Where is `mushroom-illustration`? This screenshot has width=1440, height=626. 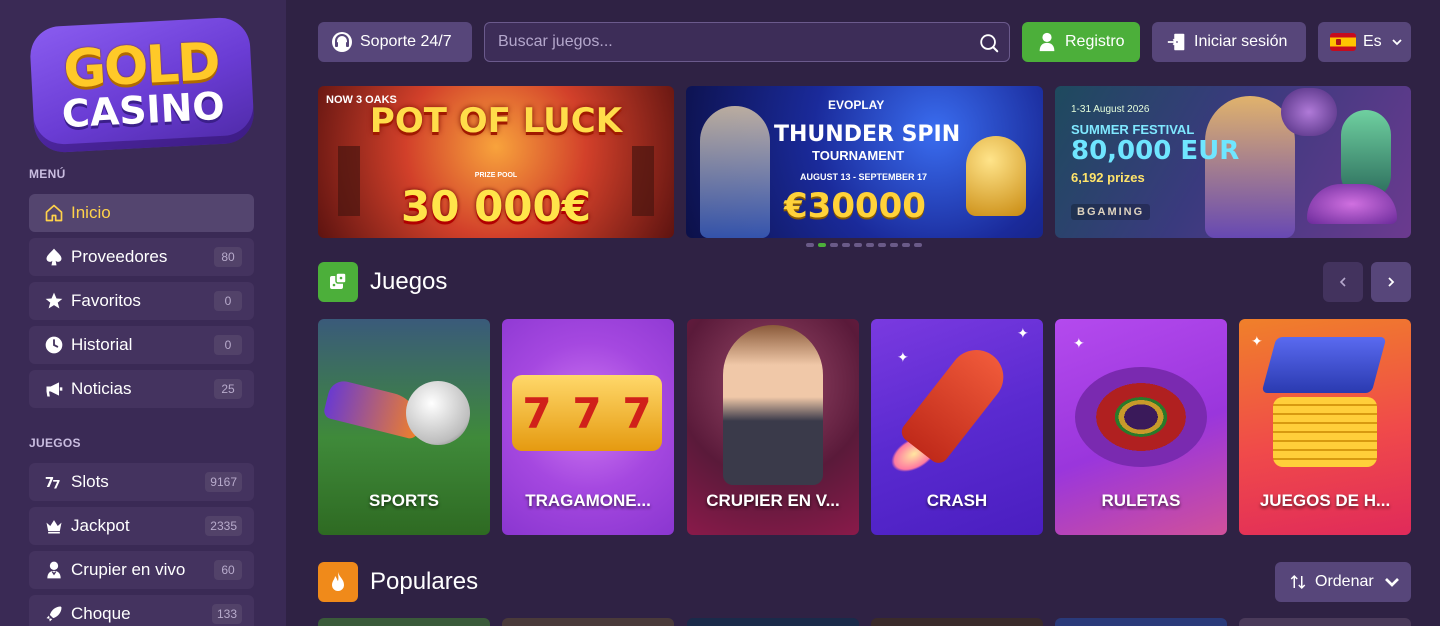 mushroom-illustration is located at coordinates (1352, 204).